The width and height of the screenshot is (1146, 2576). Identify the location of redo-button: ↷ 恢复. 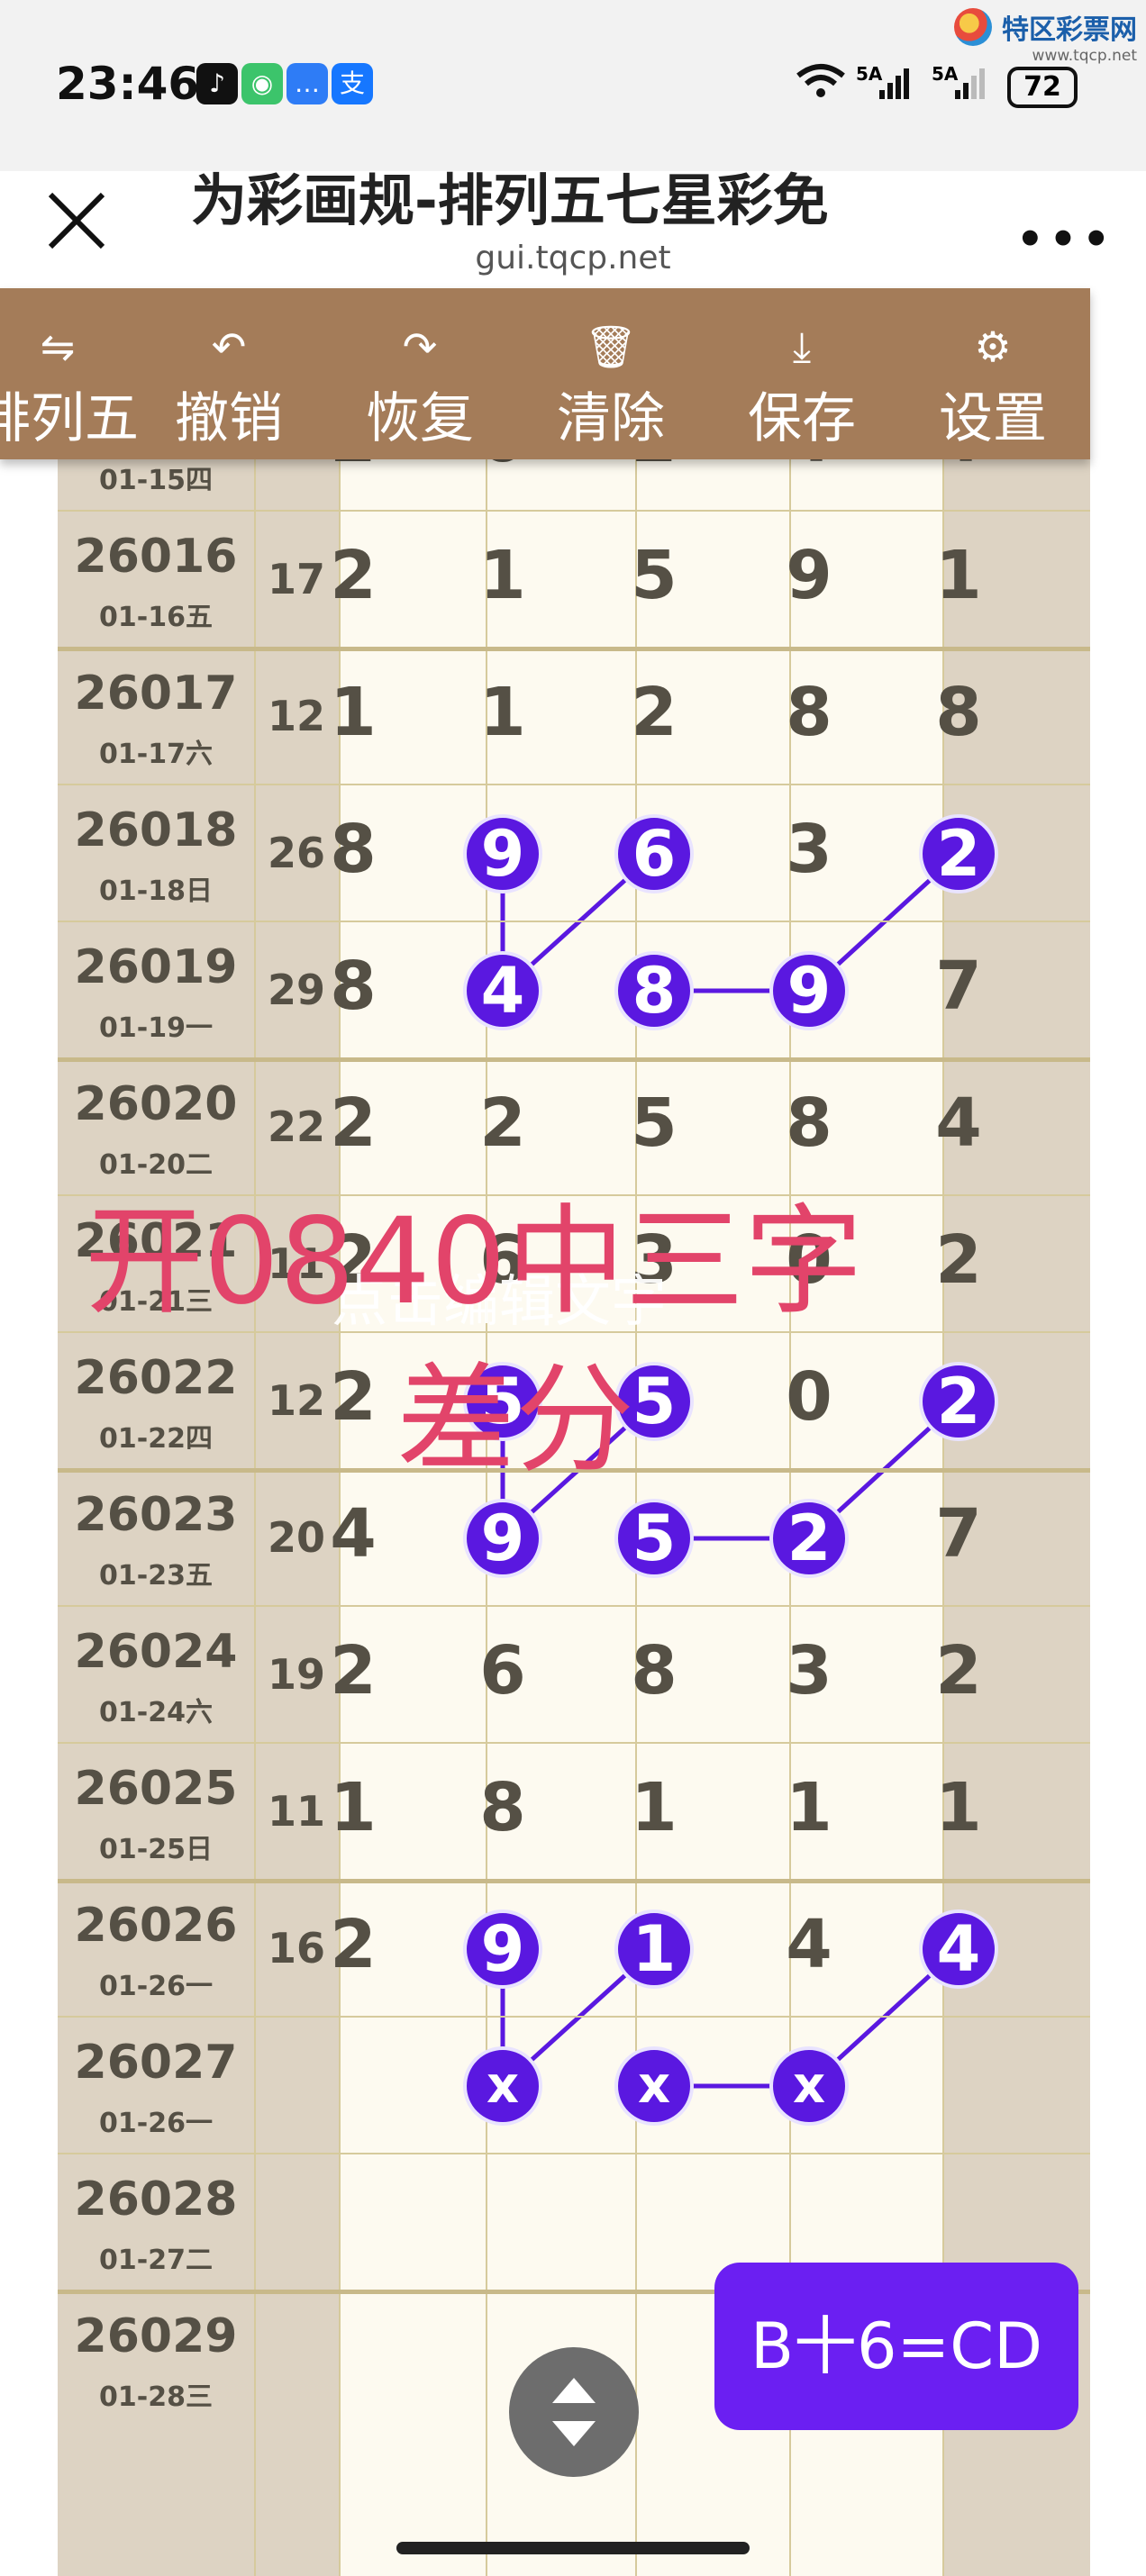
(420, 373).